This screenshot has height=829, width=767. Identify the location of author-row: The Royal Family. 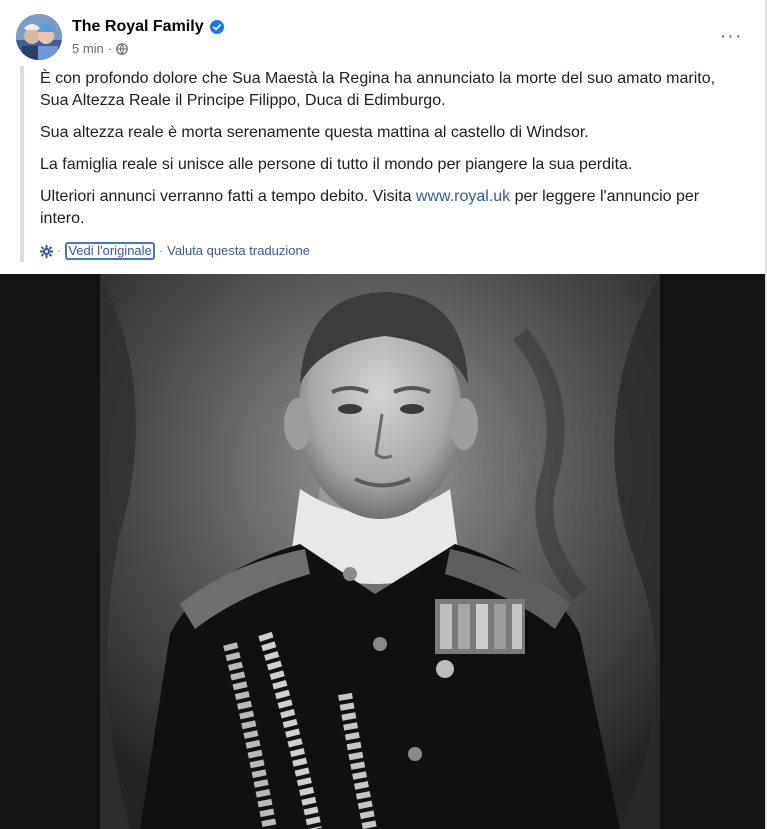
(148, 27).